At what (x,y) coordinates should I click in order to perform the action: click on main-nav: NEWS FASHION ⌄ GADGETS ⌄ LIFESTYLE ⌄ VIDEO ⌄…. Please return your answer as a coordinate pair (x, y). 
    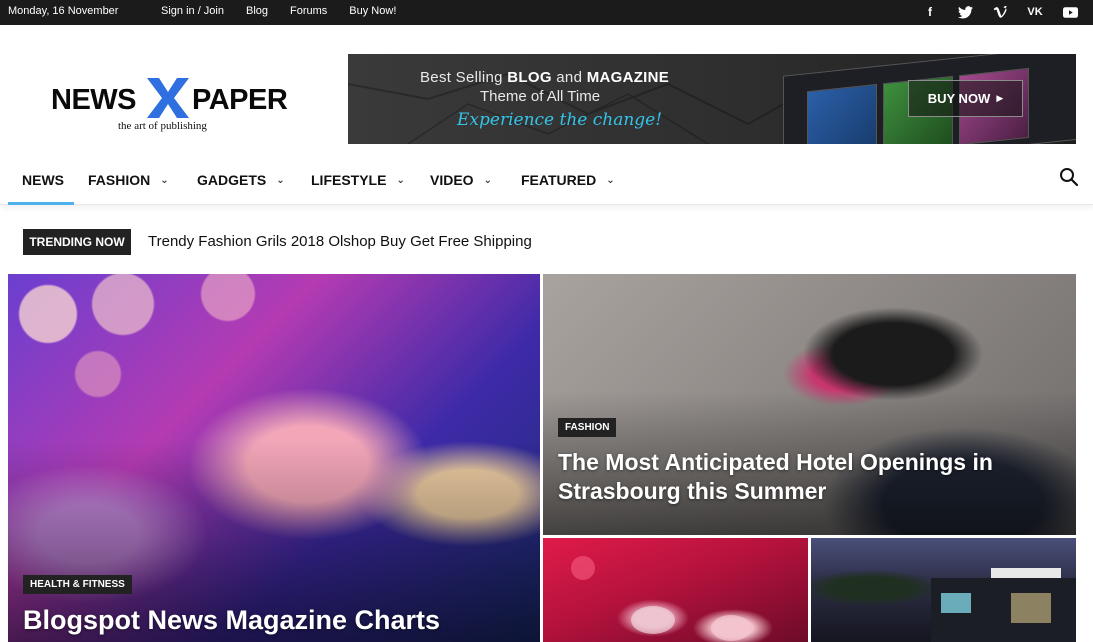
    Looking at the image, I should click on (546, 180).